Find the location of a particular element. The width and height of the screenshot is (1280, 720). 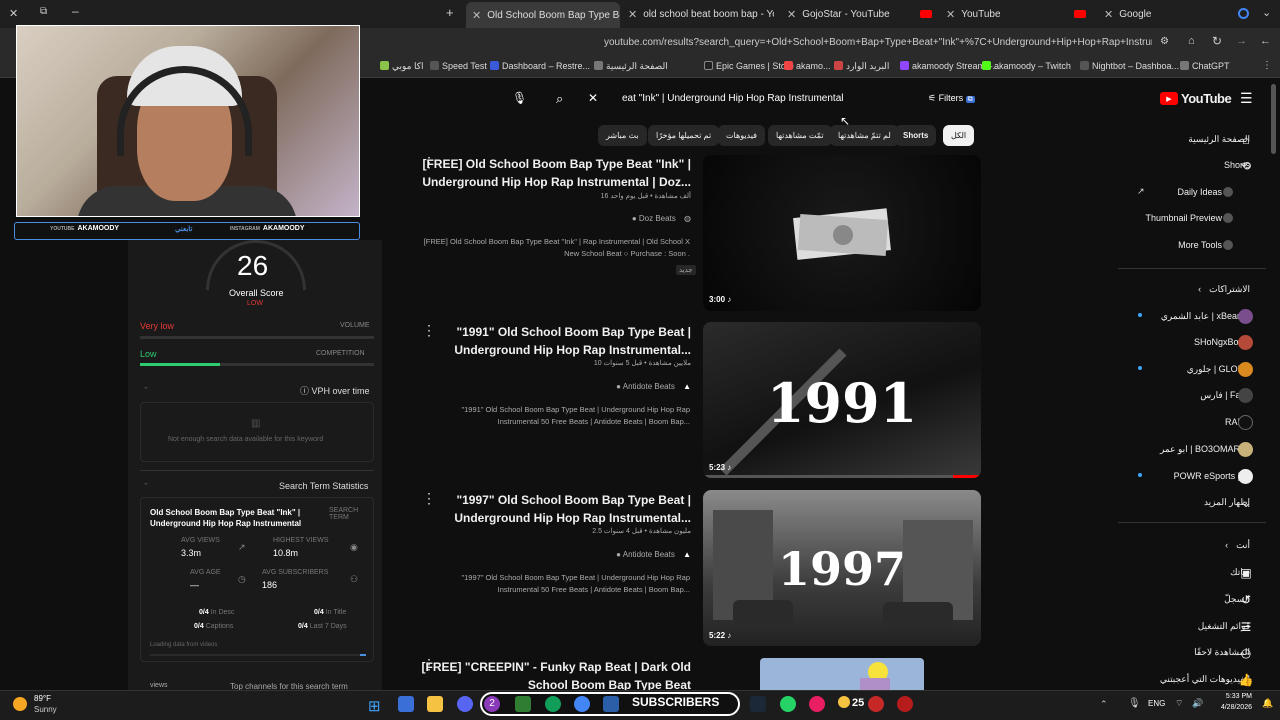

sidebar-scrollbar is located at coordinates (1273, 119).